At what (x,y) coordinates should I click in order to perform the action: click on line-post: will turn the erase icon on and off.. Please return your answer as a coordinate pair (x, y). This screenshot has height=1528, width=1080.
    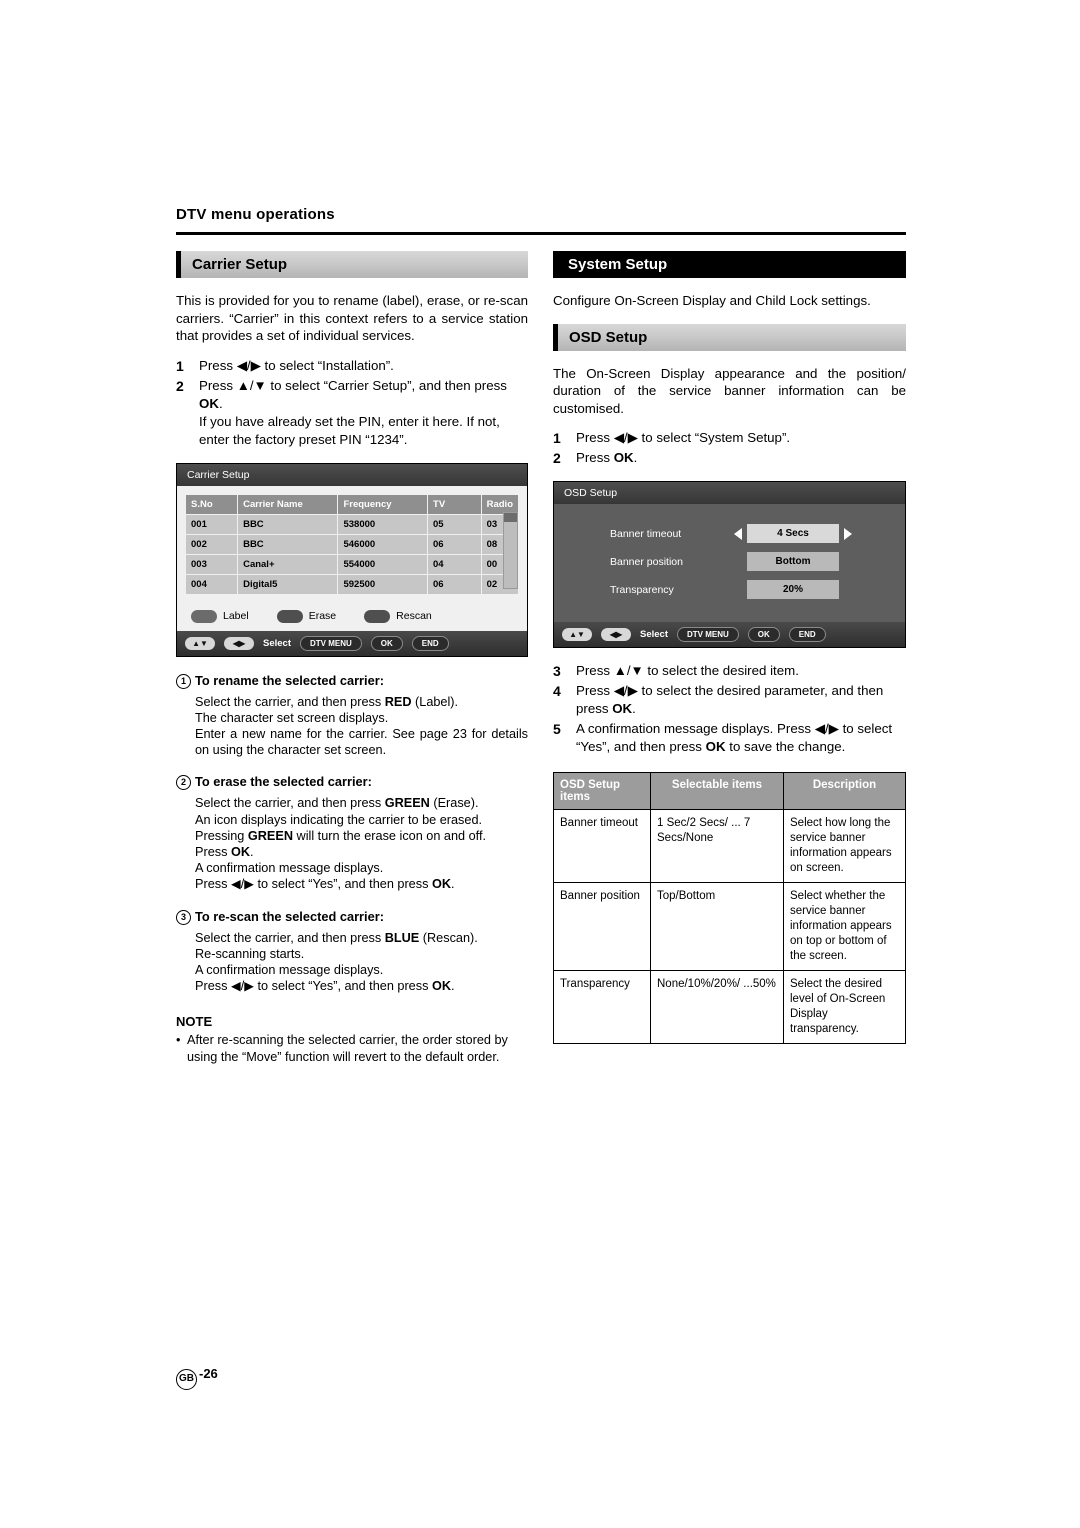
    Looking at the image, I should click on (390, 835).